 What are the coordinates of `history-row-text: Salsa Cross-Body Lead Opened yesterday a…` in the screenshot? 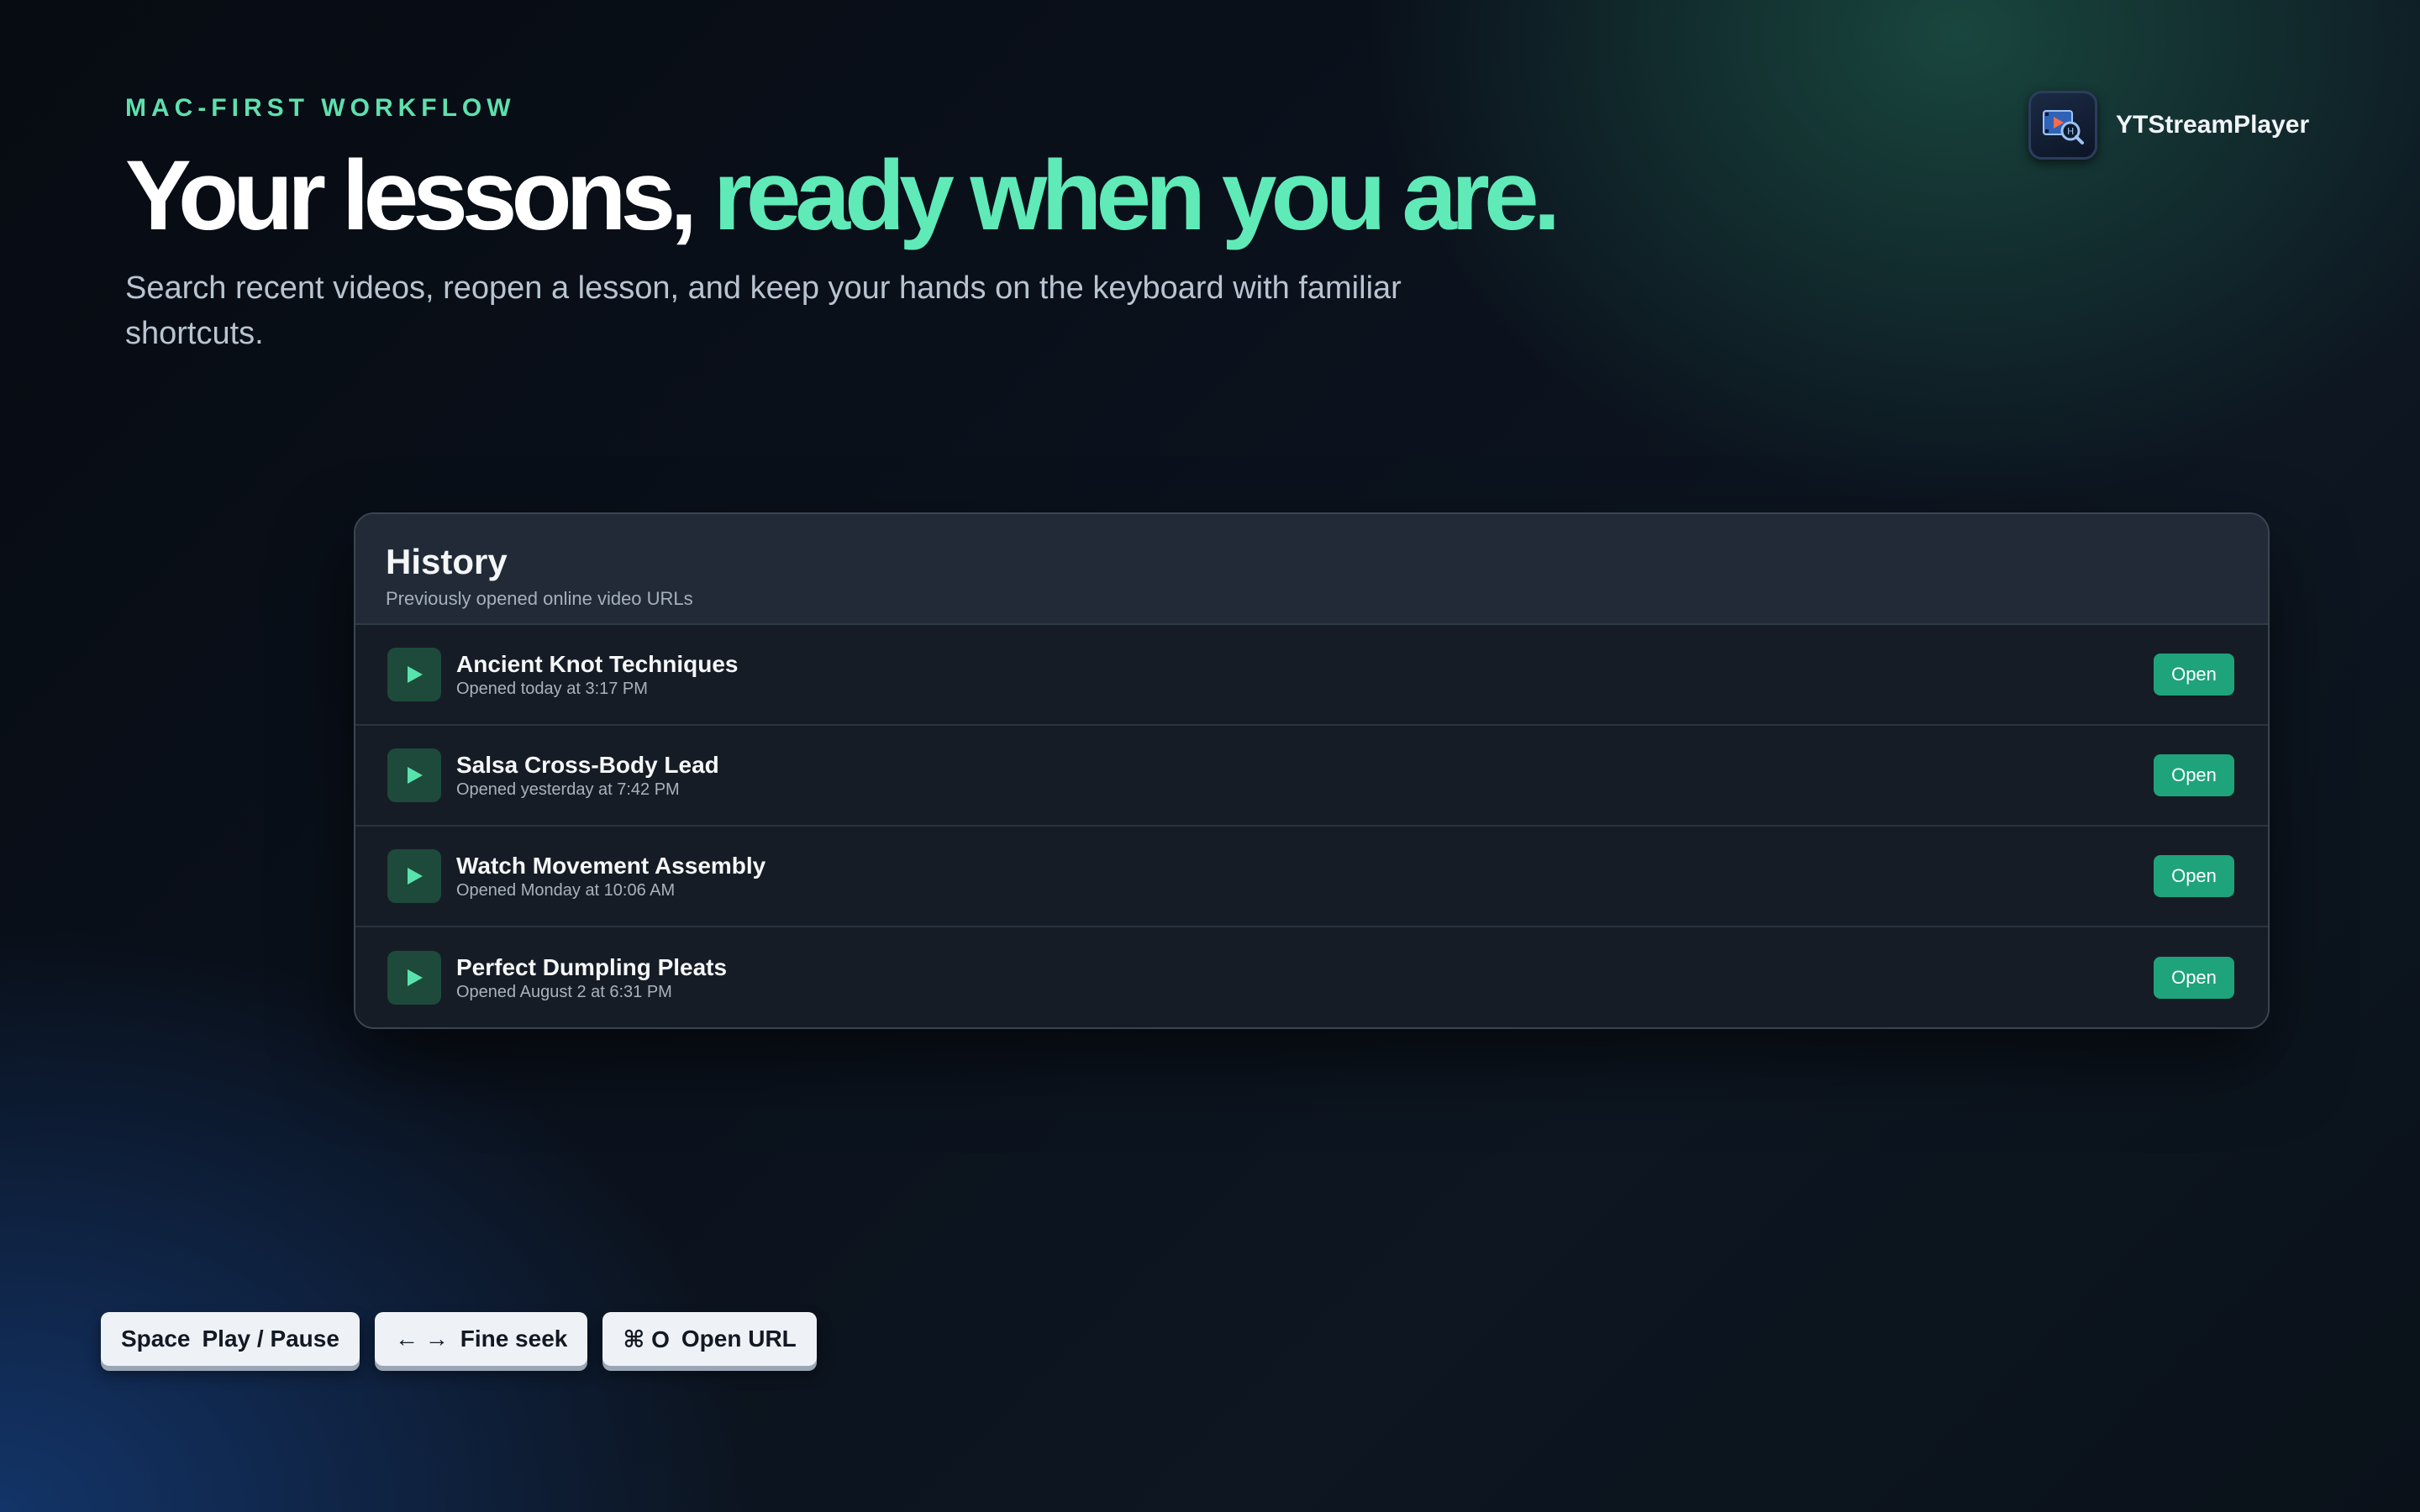 It's located at (1305, 776).